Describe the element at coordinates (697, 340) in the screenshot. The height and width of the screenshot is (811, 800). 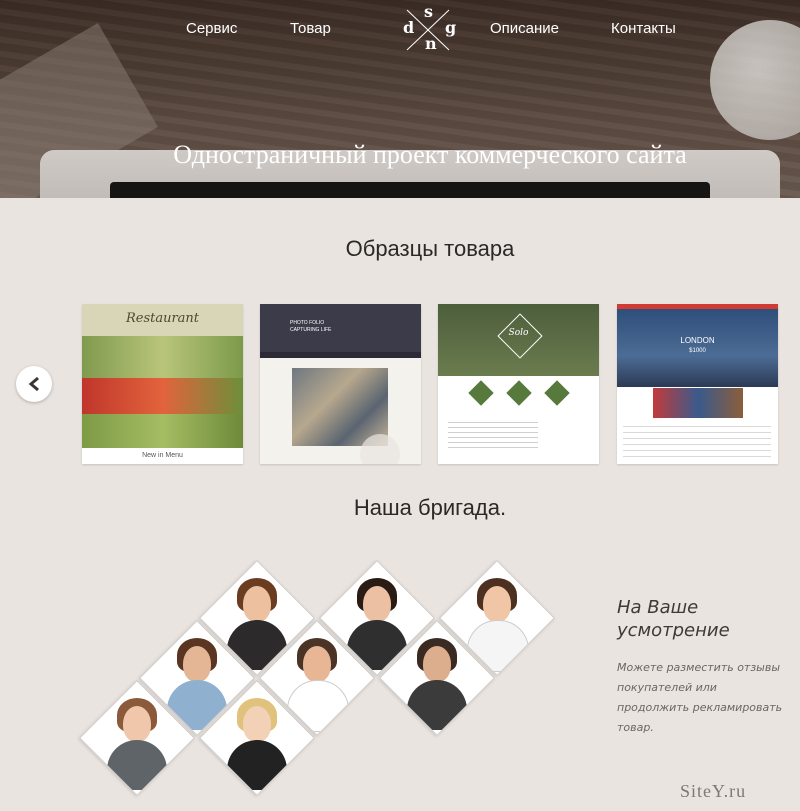
I see `thumb-heading: LONDON` at that location.